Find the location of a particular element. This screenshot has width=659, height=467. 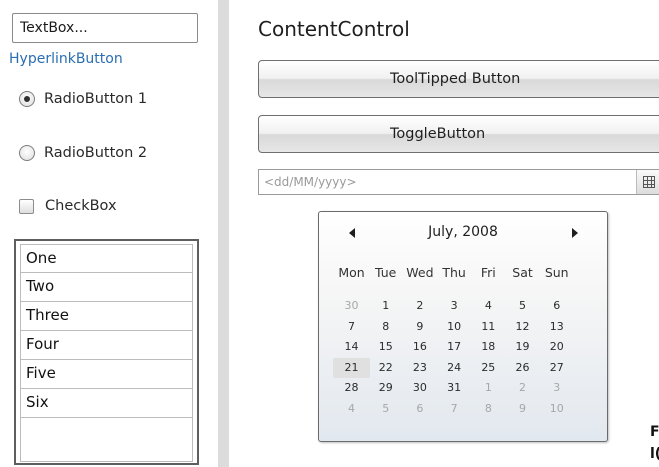

calendar-week-row: 7 8 9 10 11 12 13 is located at coordinates (452, 327).